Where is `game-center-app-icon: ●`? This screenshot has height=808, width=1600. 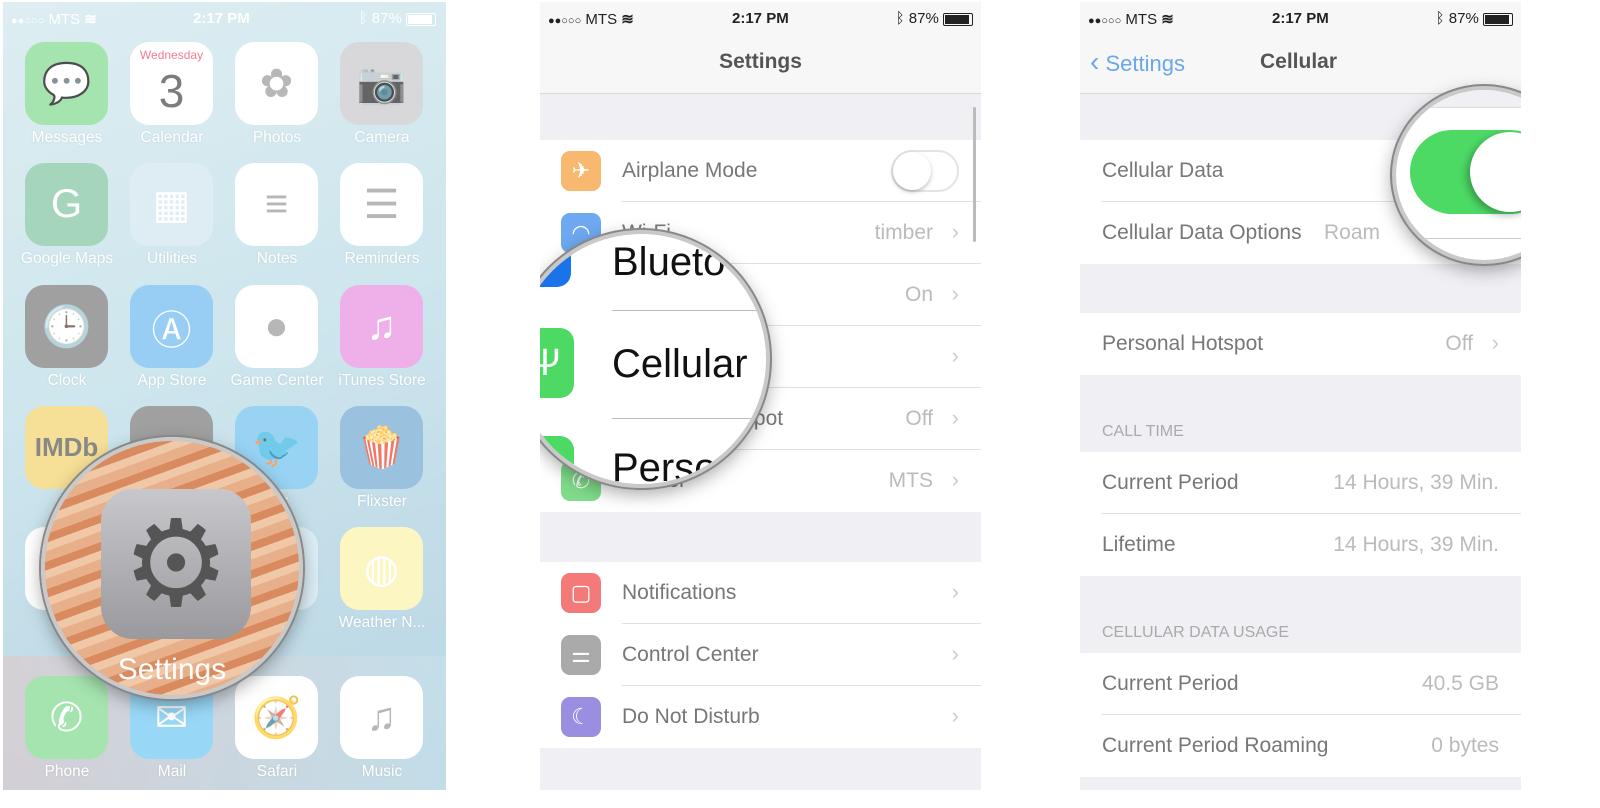
game-center-app-icon: ● is located at coordinates (276, 326).